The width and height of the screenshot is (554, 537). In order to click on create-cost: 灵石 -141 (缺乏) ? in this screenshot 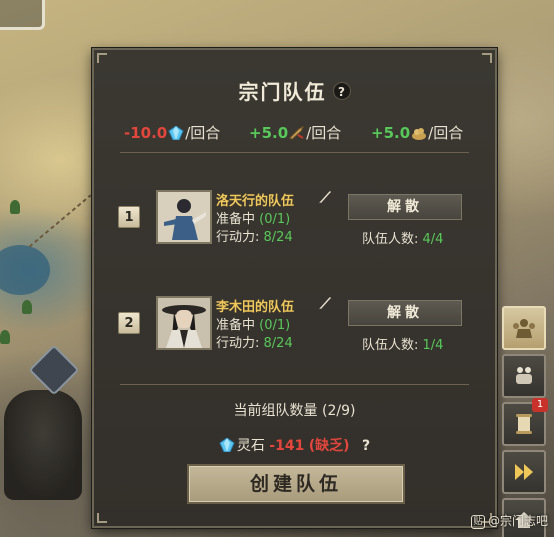, I will do `click(294, 445)`.